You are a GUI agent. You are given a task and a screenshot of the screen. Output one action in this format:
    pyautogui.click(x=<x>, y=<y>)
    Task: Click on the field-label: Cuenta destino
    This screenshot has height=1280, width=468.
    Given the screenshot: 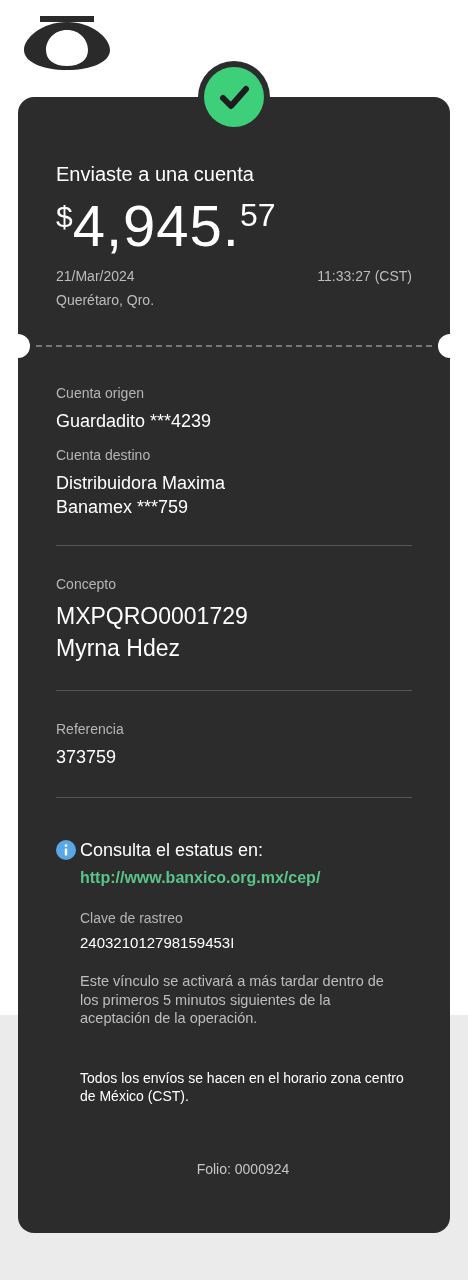 What is the action you would take?
    pyautogui.click(x=104, y=455)
    